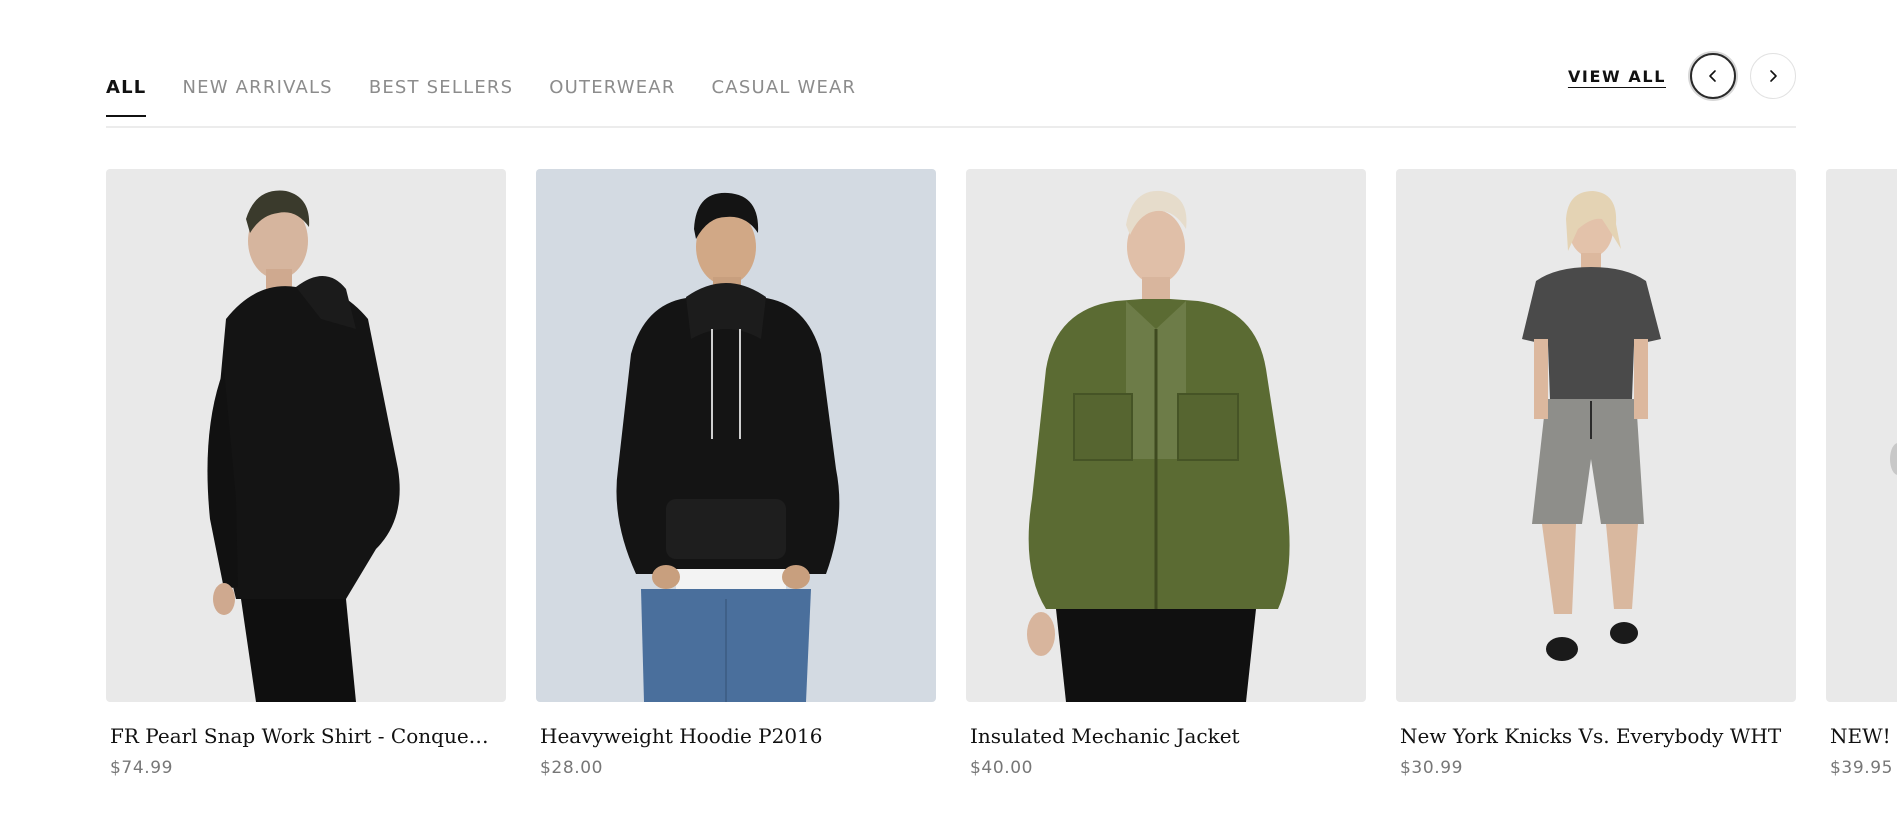 The width and height of the screenshot is (1897, 830). I want to click on tab-casual-wear: CASUAL WEAR, so click(784, 97).